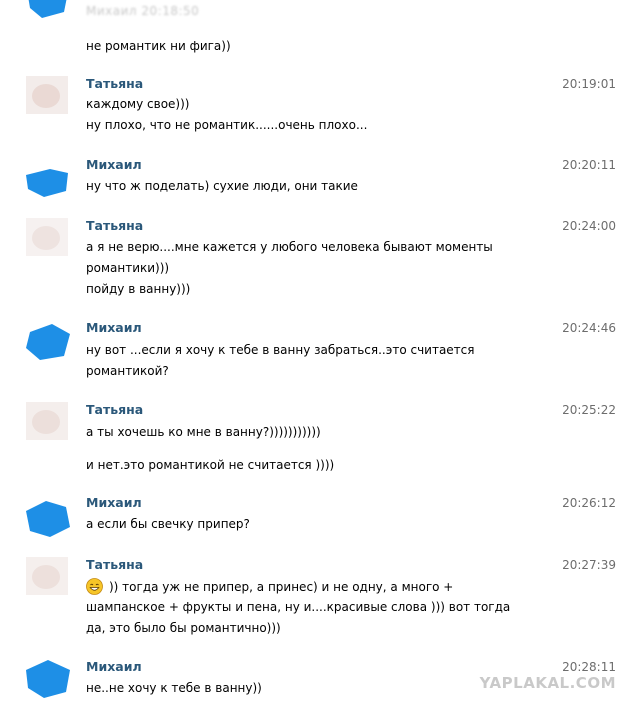 The height and width of the screenshot is (714, 640). What do you see at coordinates (203, 432) in the screenshot?
I see `message-line: а ты хочешь ко мне в ванну?)))))))))))` at bounding box center [203, 432].